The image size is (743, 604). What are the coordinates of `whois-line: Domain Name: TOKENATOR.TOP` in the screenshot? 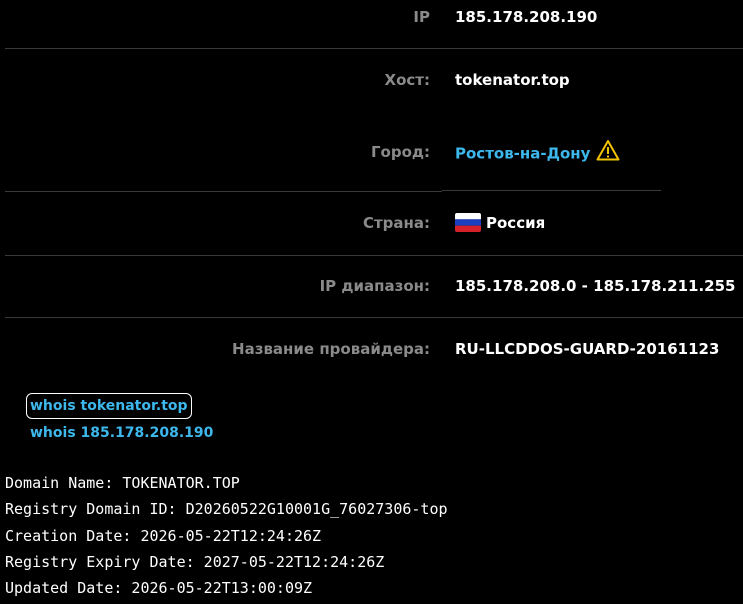 It's located at (122, 483).